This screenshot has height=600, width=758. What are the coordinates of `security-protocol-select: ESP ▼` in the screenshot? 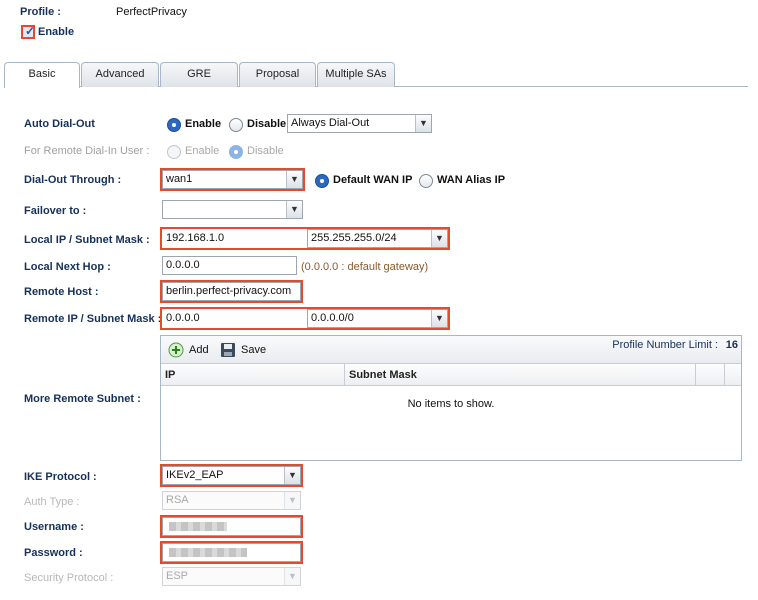 It's located at (231, 576).